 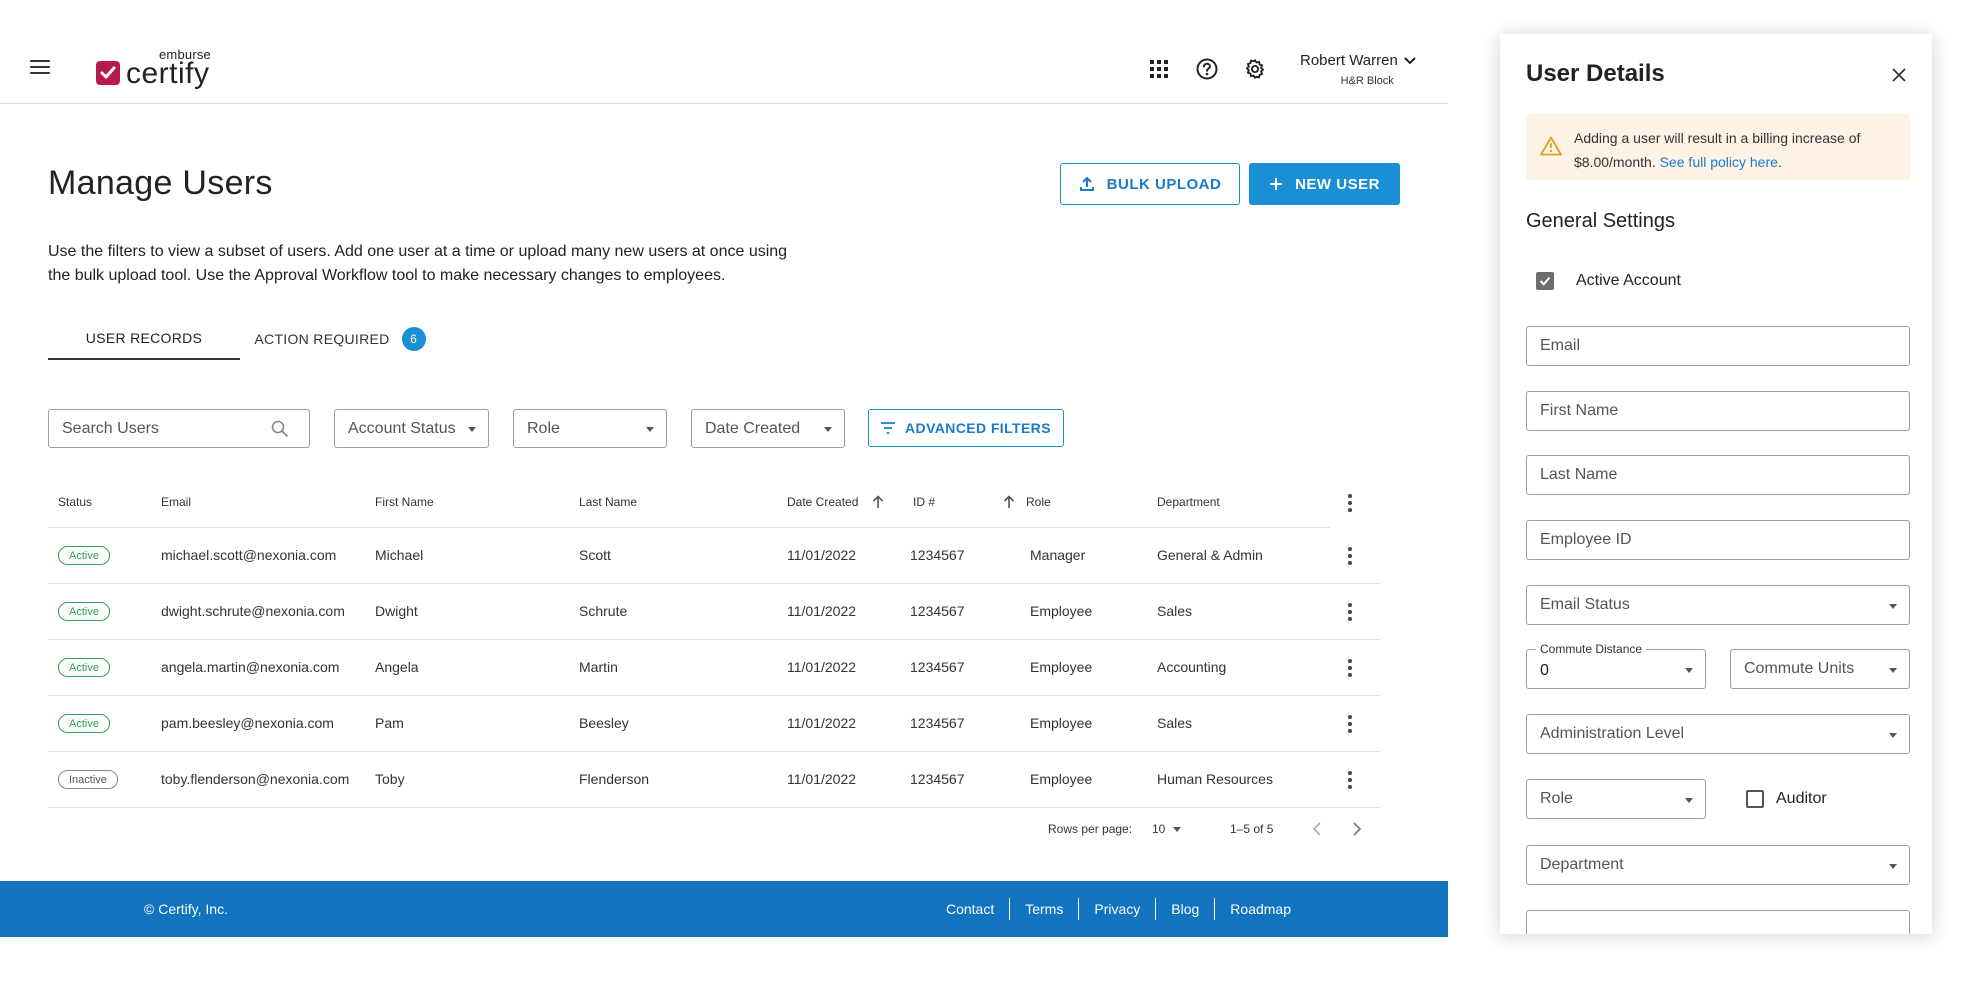 I want to click on footer-links: Contact Terms Privacy Blog Roadmap, so click(x=1118, y=909).